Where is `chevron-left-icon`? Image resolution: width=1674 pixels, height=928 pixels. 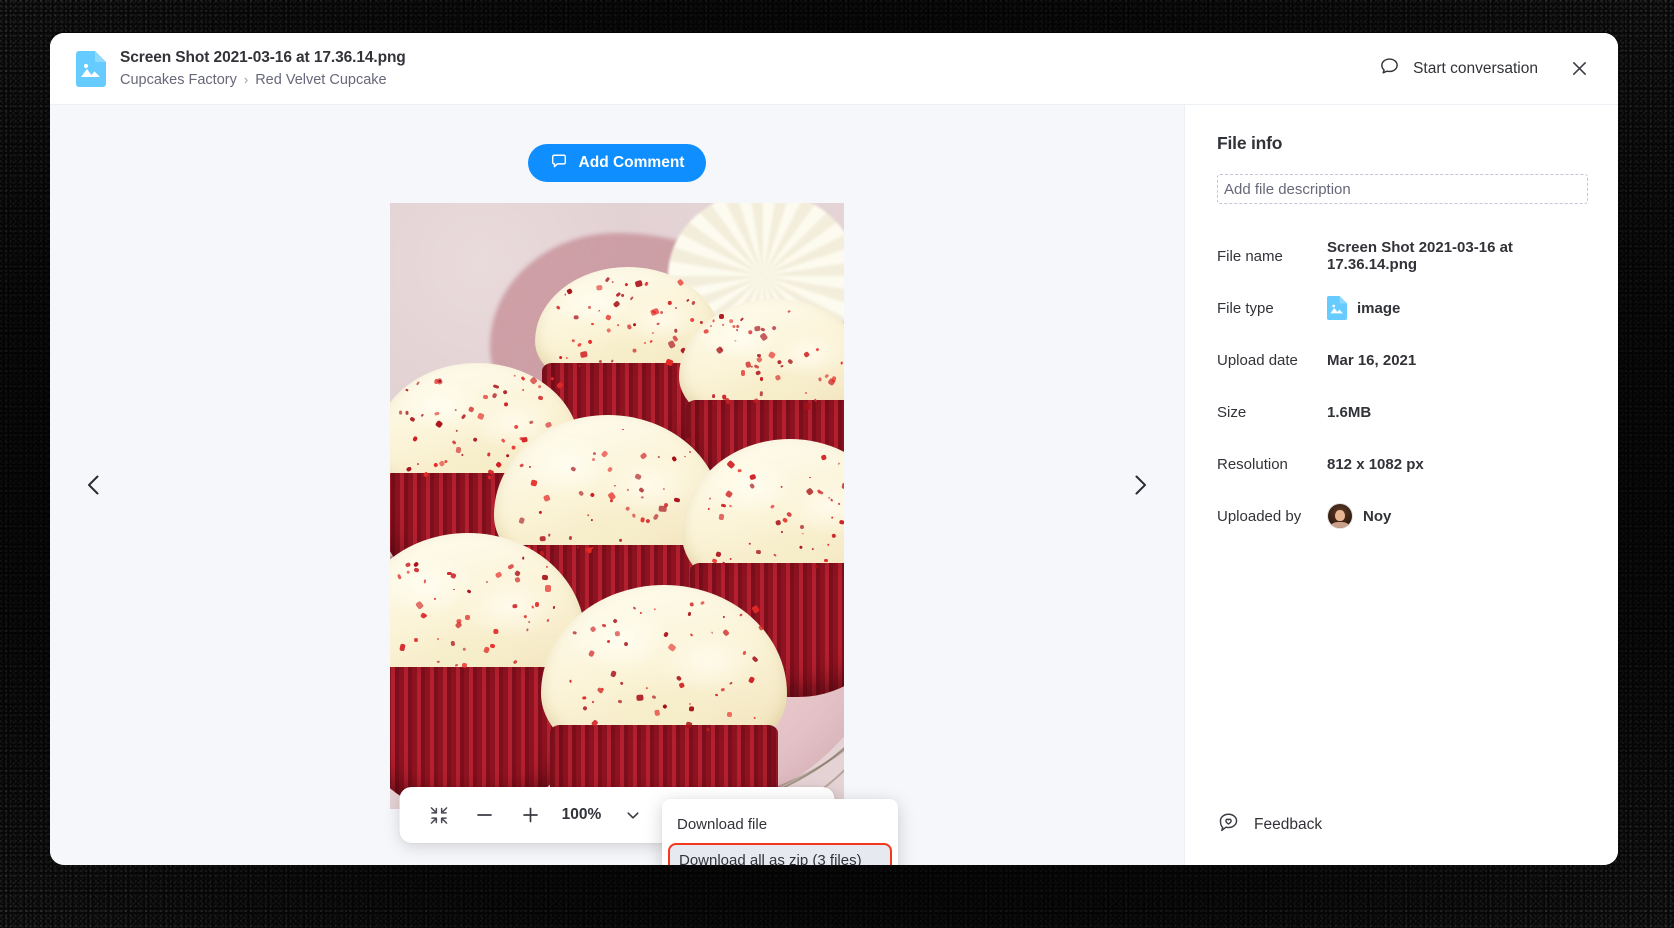
chevron-left-icon is located at coordinates (94, 485).